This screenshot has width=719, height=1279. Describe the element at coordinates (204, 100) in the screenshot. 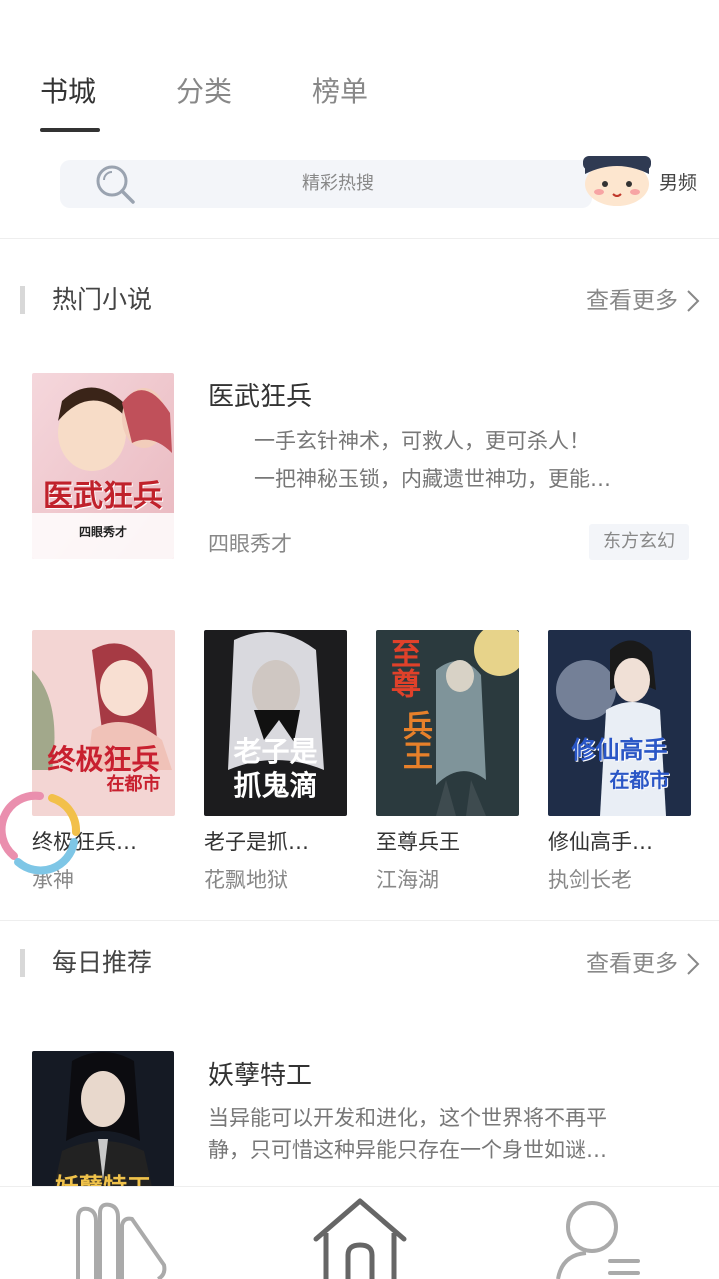

I see `tab-category: 分类` at that location.